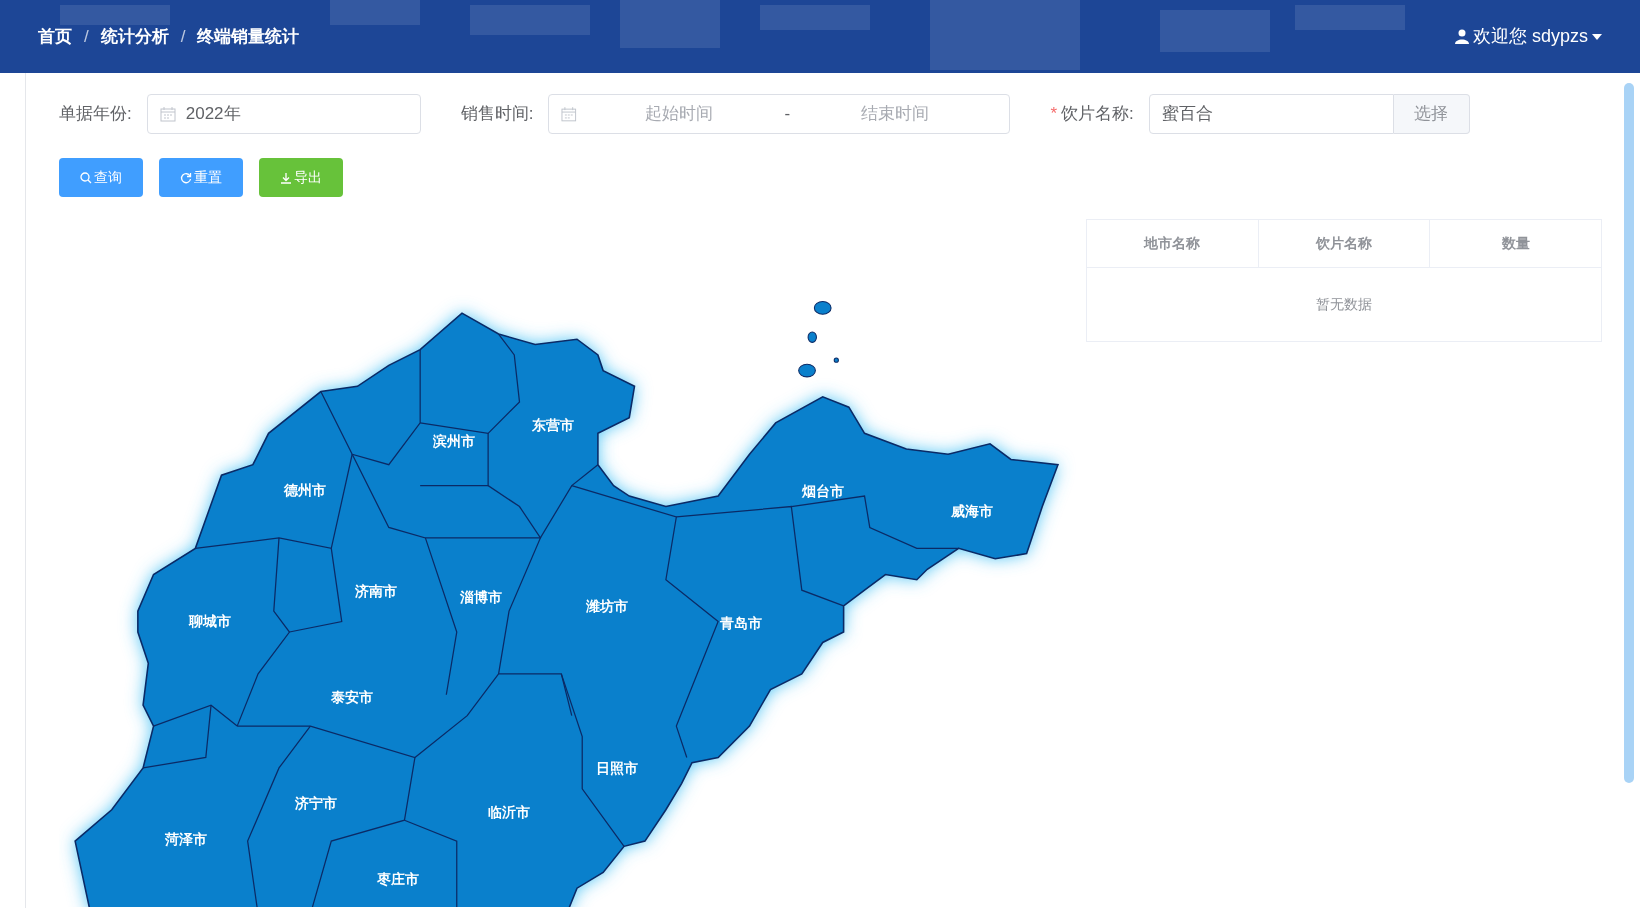 The height and width of the screenshot is (908, 1640). Describe the element at coordinates (1597, 36) in the screenshot. I see `caret-icon` at that location.